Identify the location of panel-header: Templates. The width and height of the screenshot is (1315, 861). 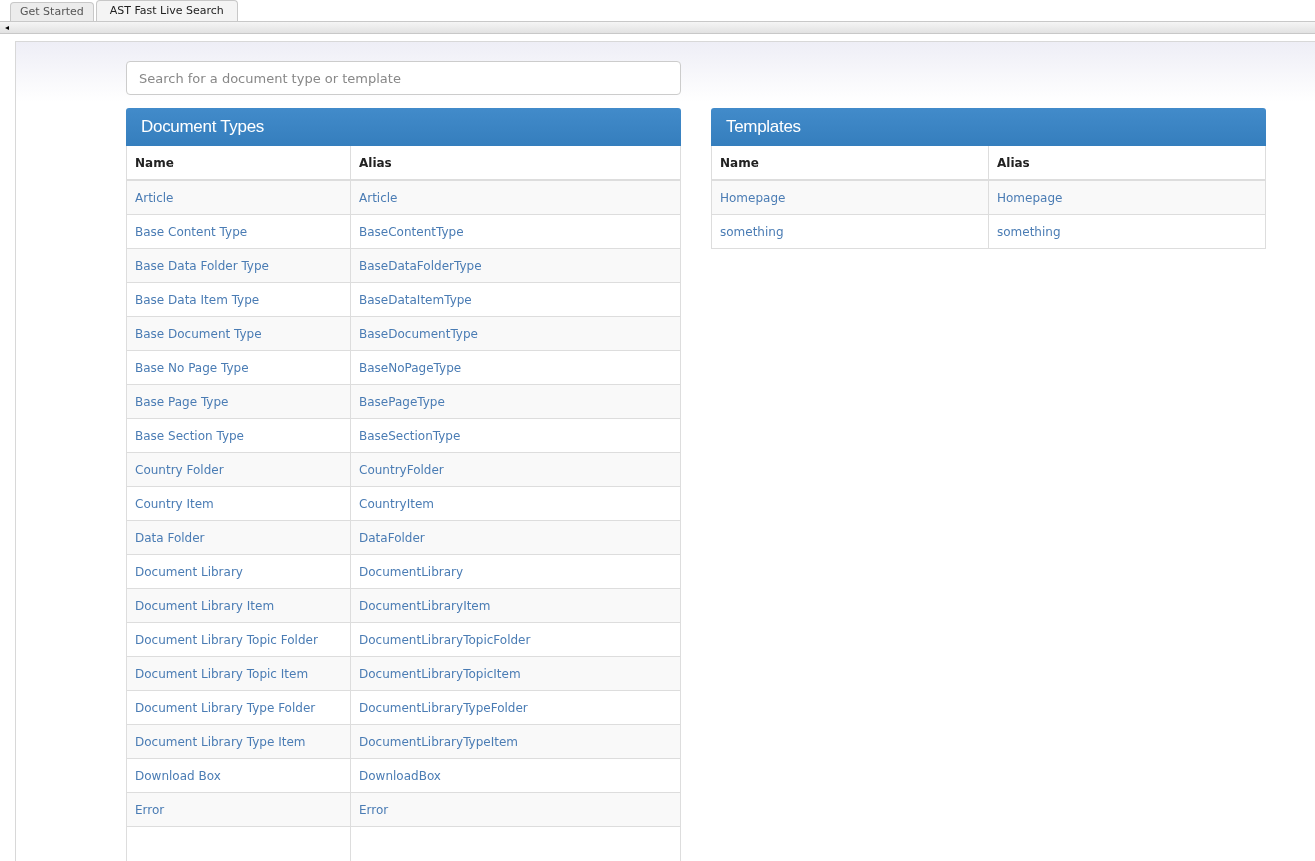
(988, 127).